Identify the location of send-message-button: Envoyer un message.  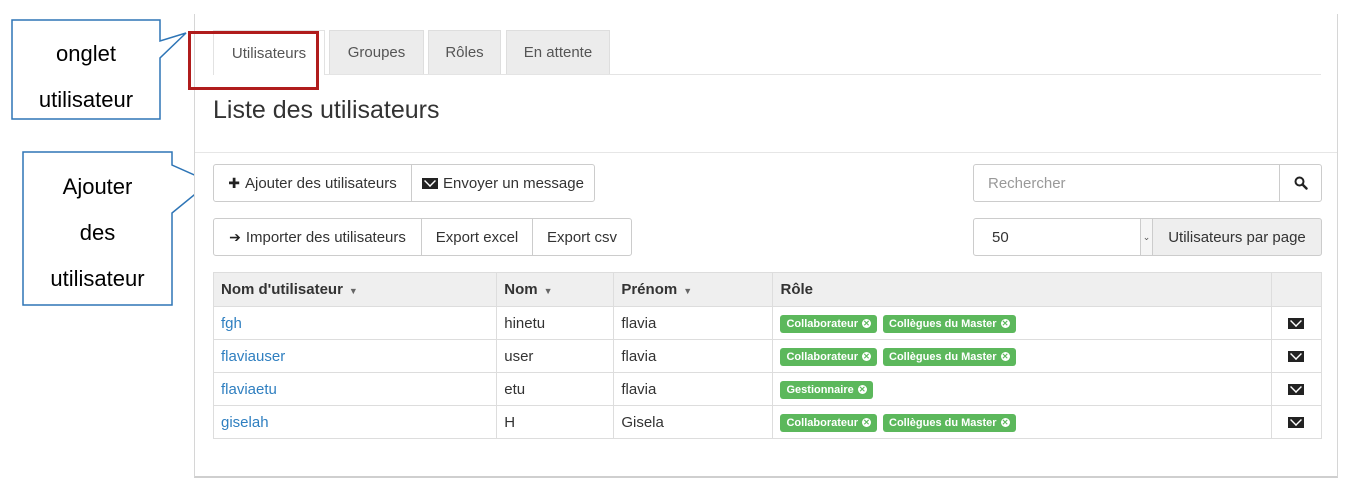
(503, 183).